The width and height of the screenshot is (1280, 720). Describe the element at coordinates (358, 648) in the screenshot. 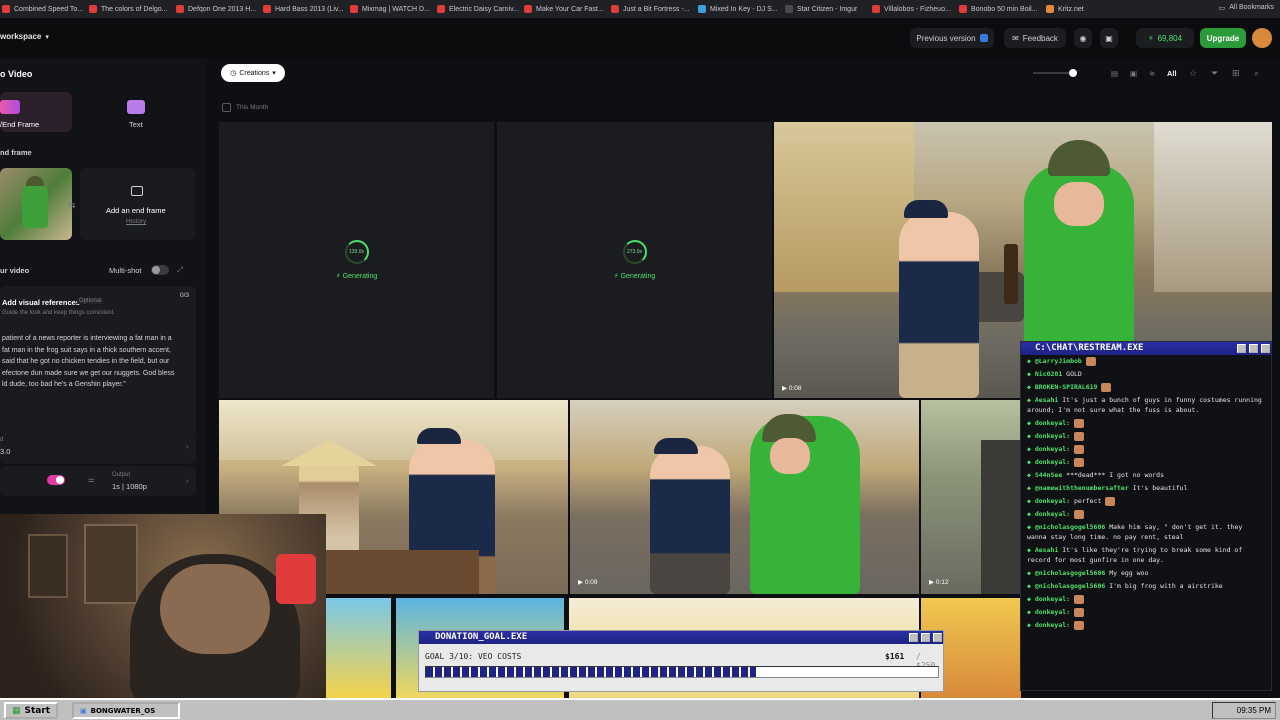

I see `video-thumbnail` at that location.